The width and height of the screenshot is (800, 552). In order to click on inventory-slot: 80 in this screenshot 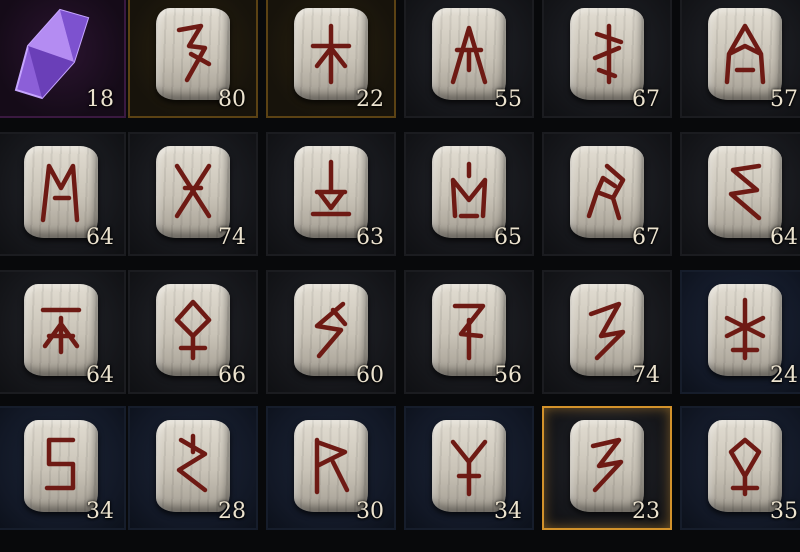, I will do `click(193, 59)`.